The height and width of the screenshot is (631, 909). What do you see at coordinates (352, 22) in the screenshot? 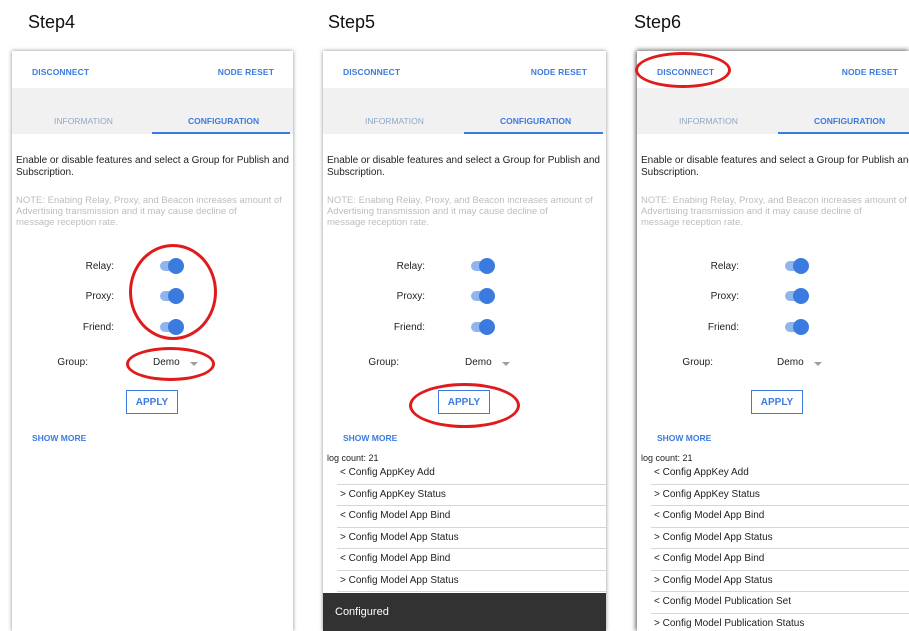
I see `step5-title: Step5` at bounding box center [352, 22].